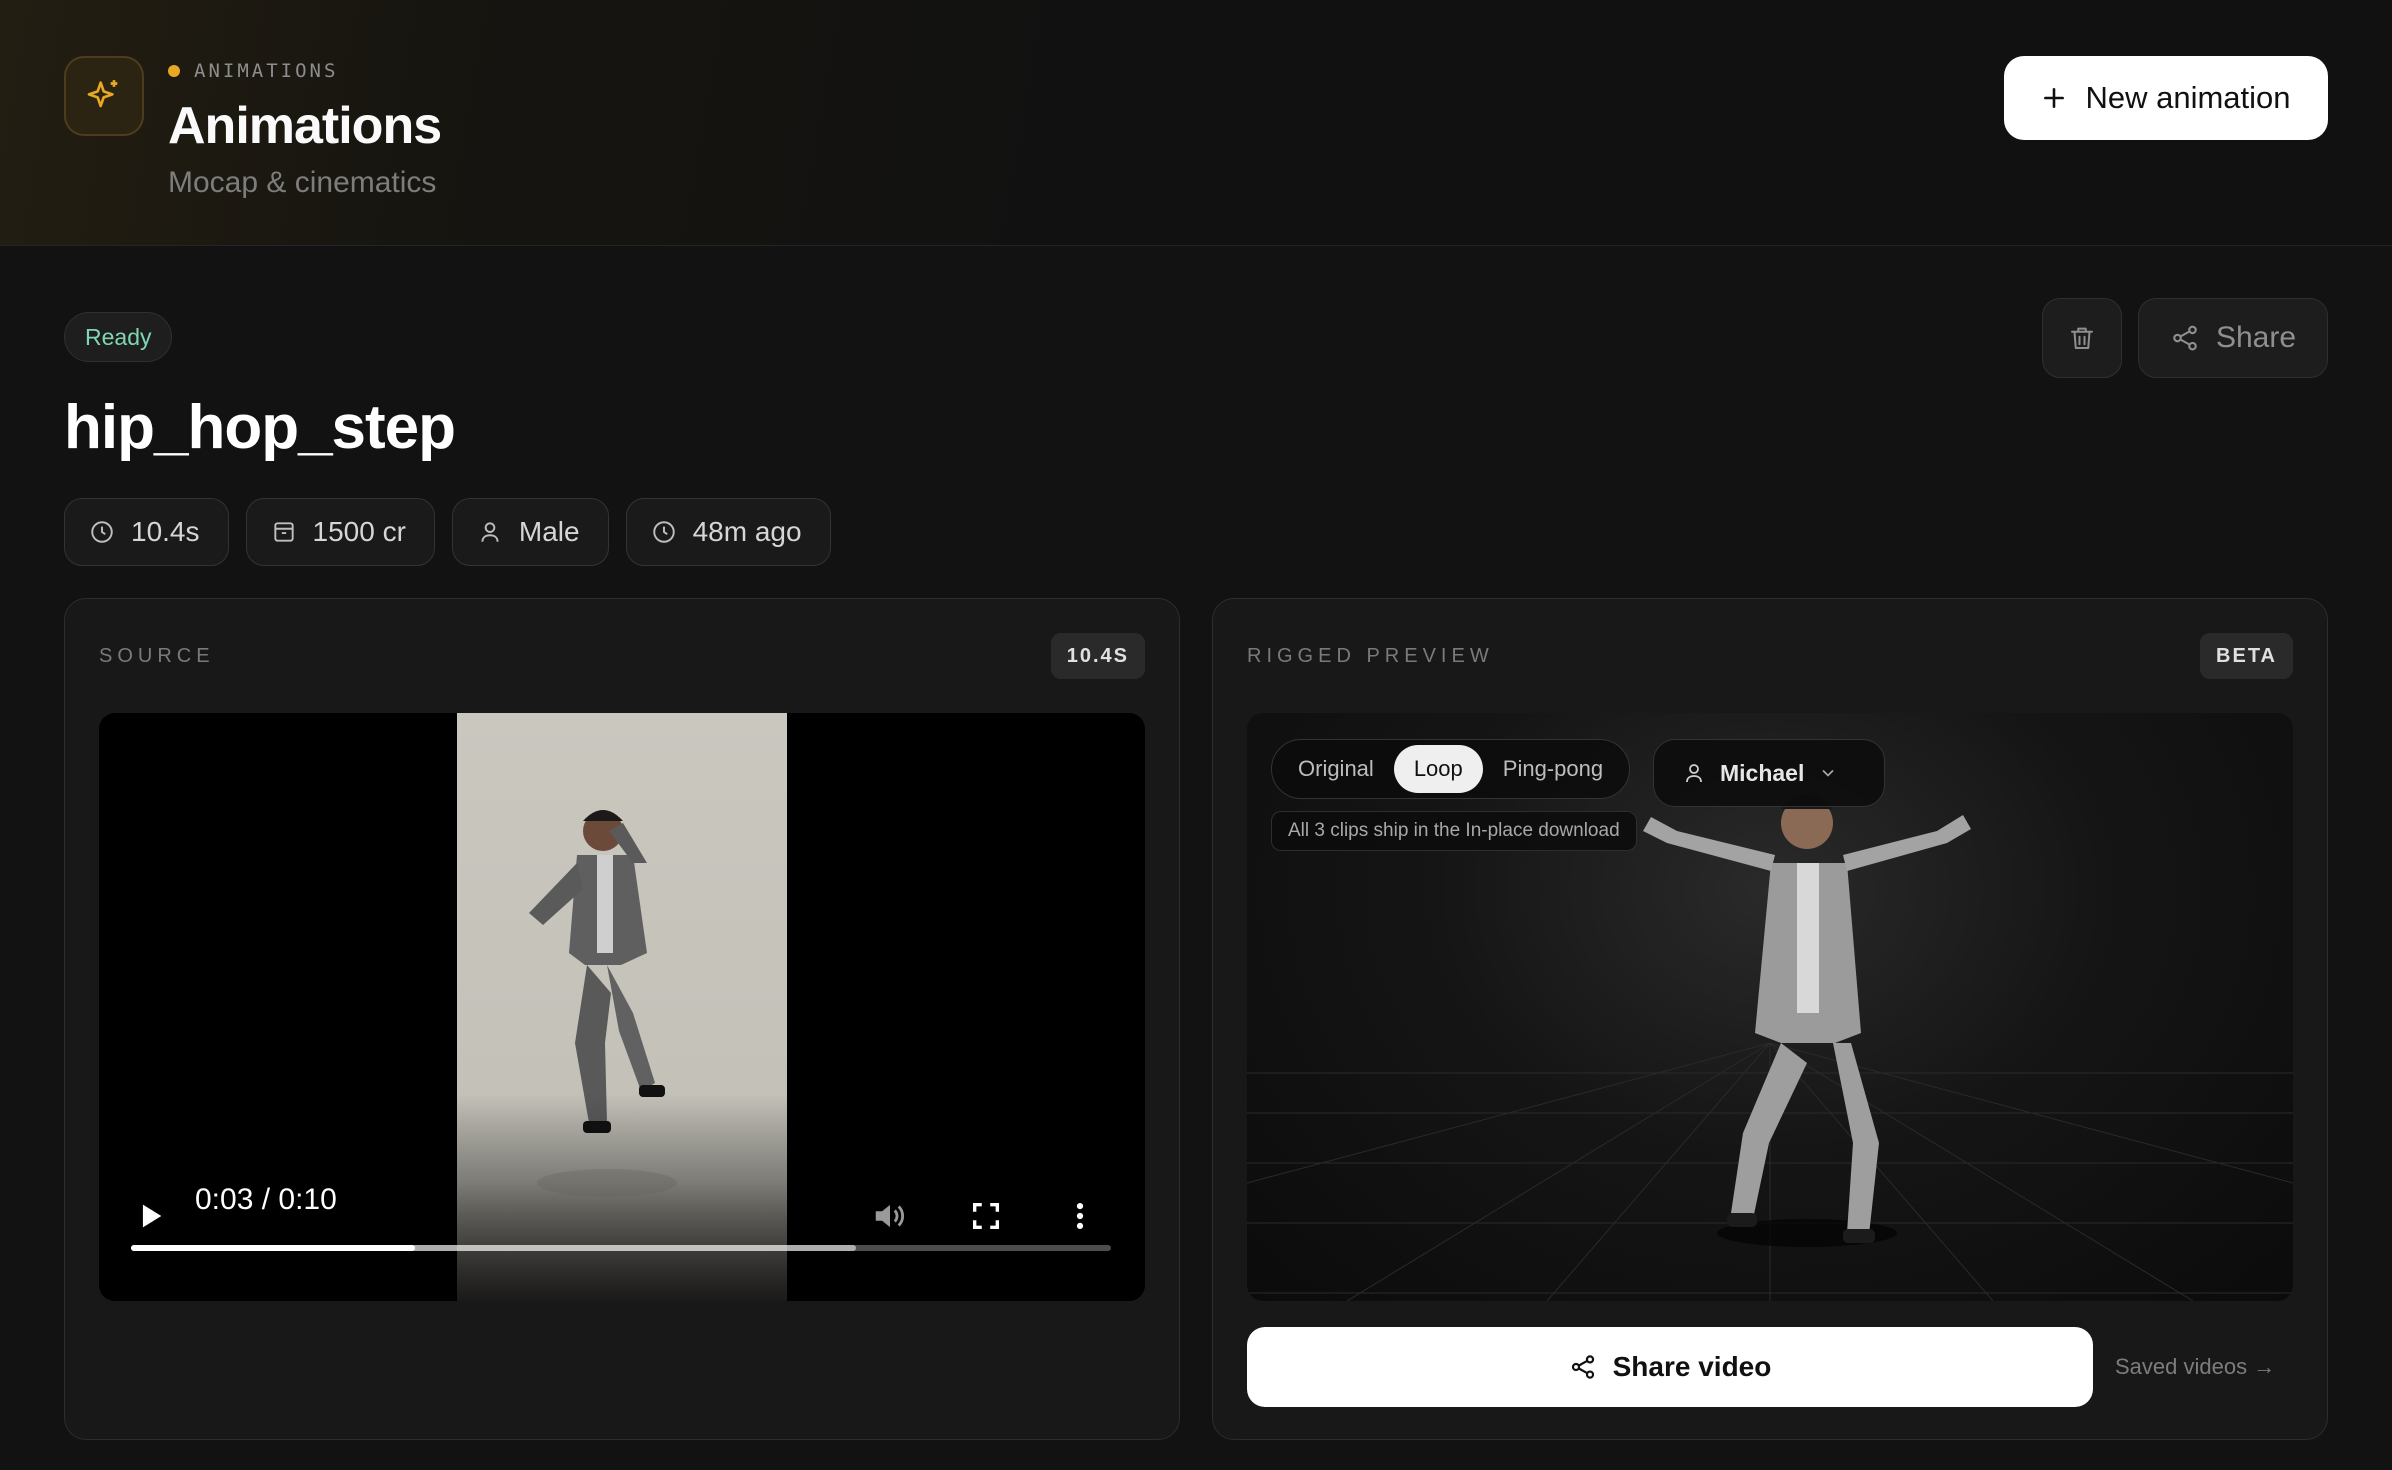 This screenshot has width=2392, height=1470. I want to click on trash-icon, so click(2082, 338).